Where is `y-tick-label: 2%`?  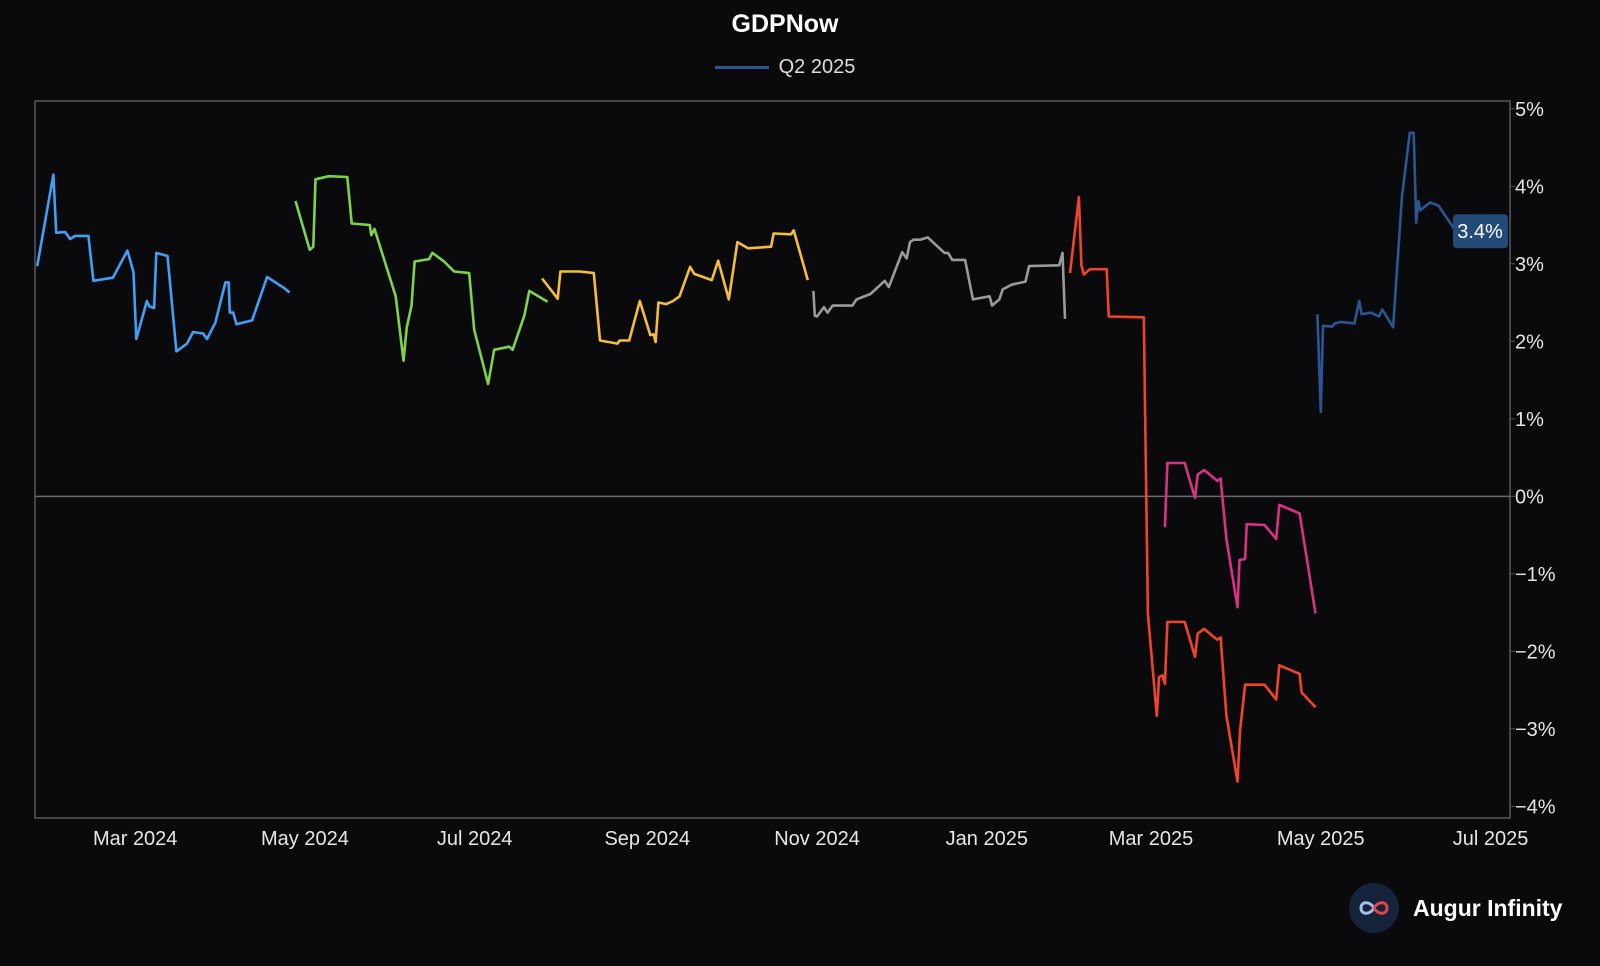
y-tick-label: 2% is located at coordinates (1529, 342).